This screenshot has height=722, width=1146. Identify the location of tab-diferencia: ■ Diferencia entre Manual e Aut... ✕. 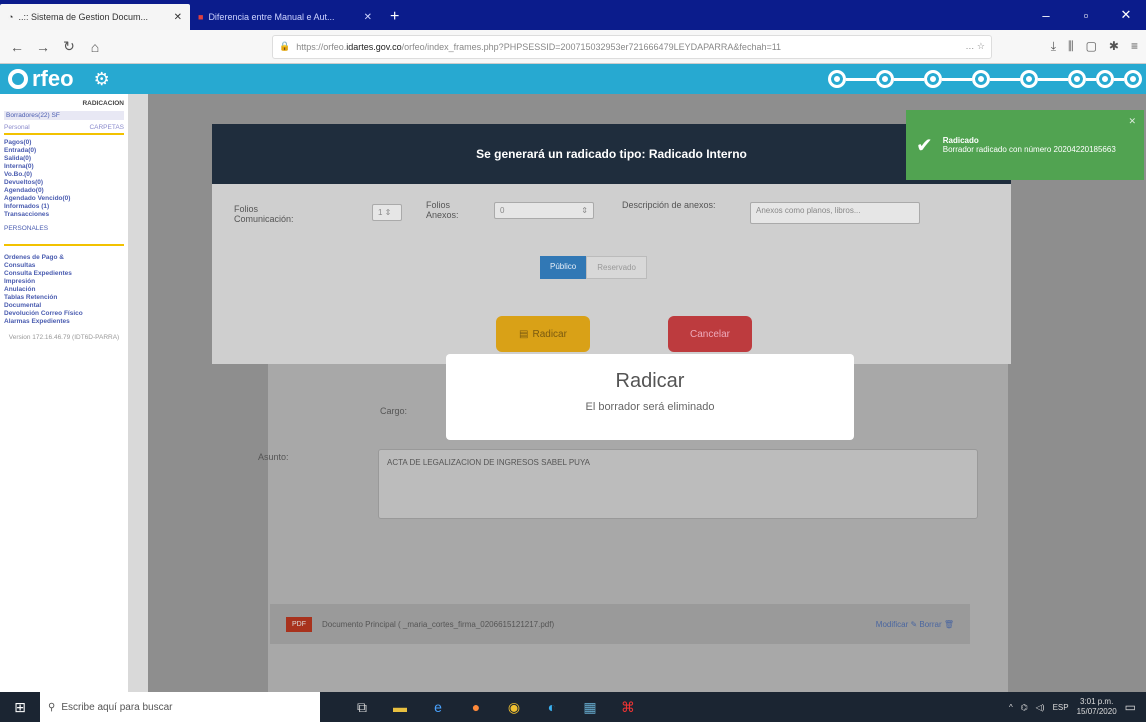
(285, 17).